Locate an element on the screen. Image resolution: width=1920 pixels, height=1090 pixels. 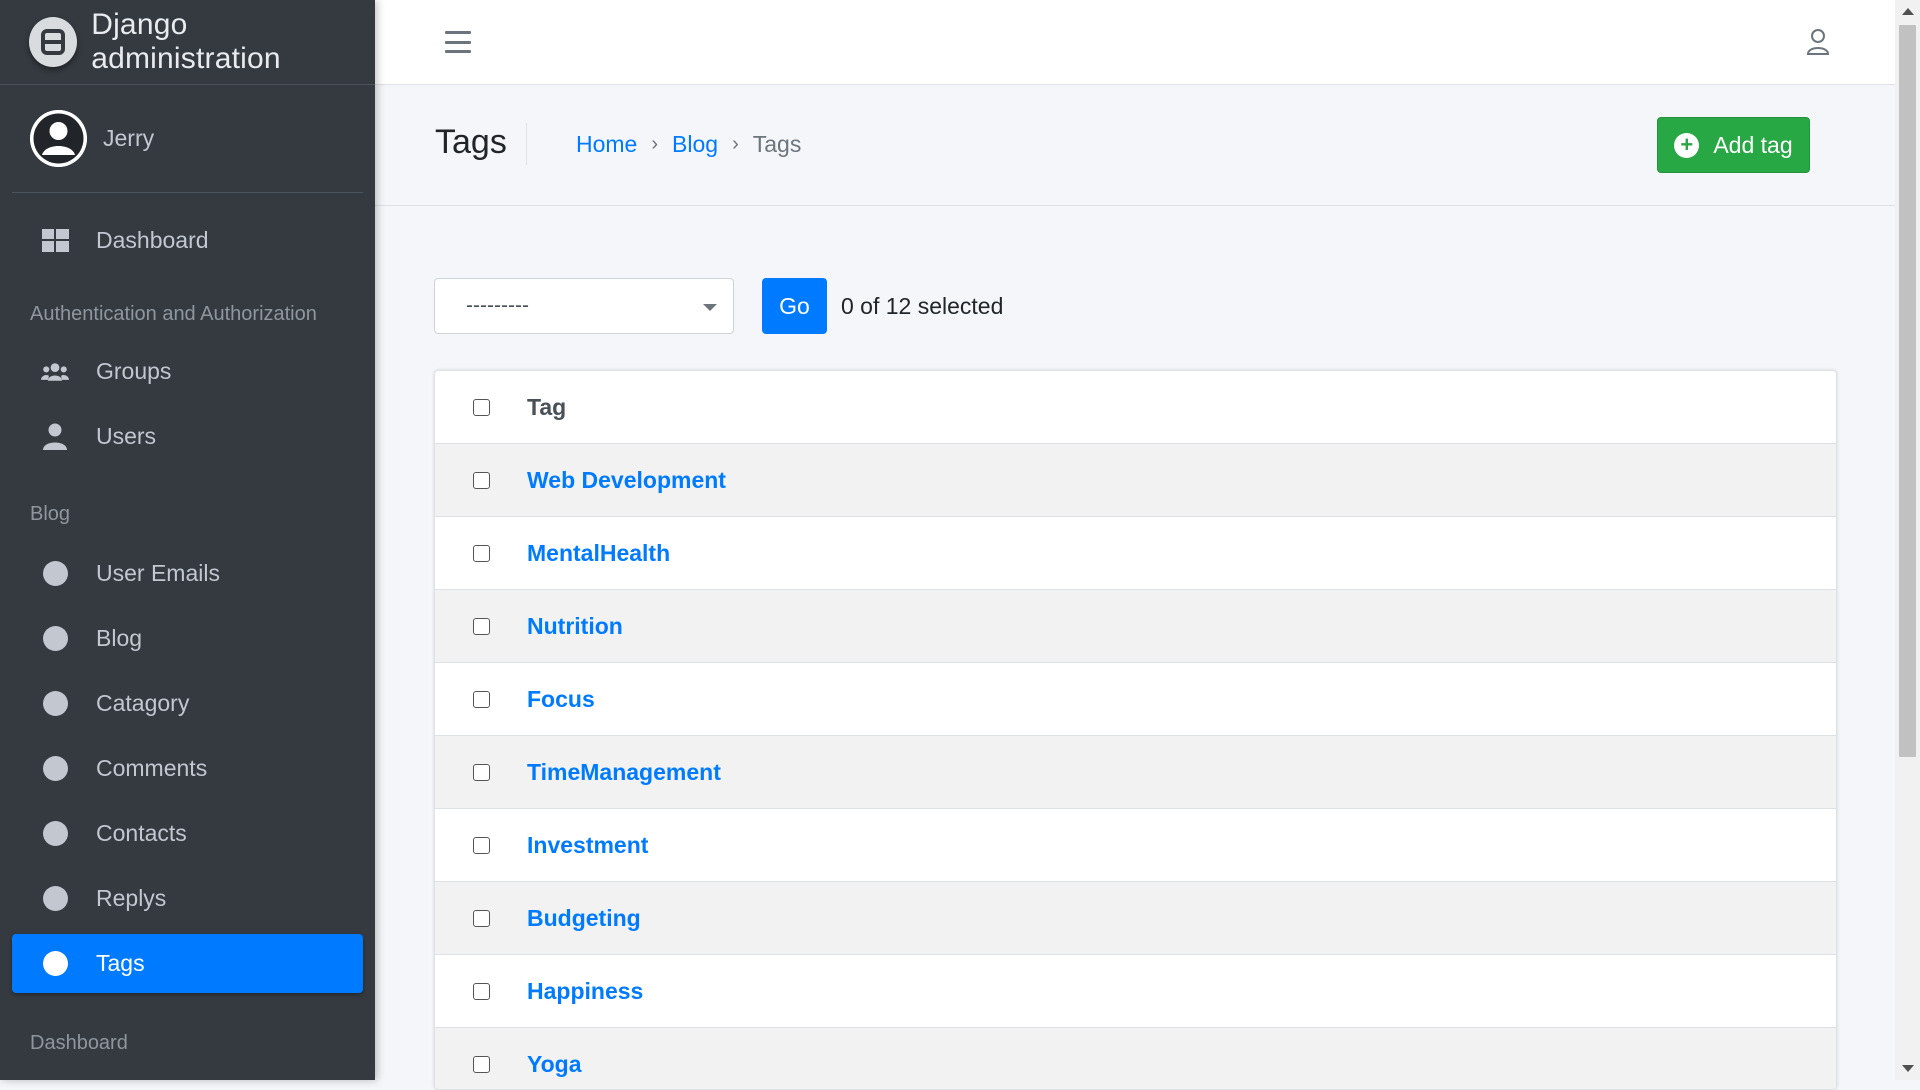
page-title: Tags is located at coordinates (471, 142).